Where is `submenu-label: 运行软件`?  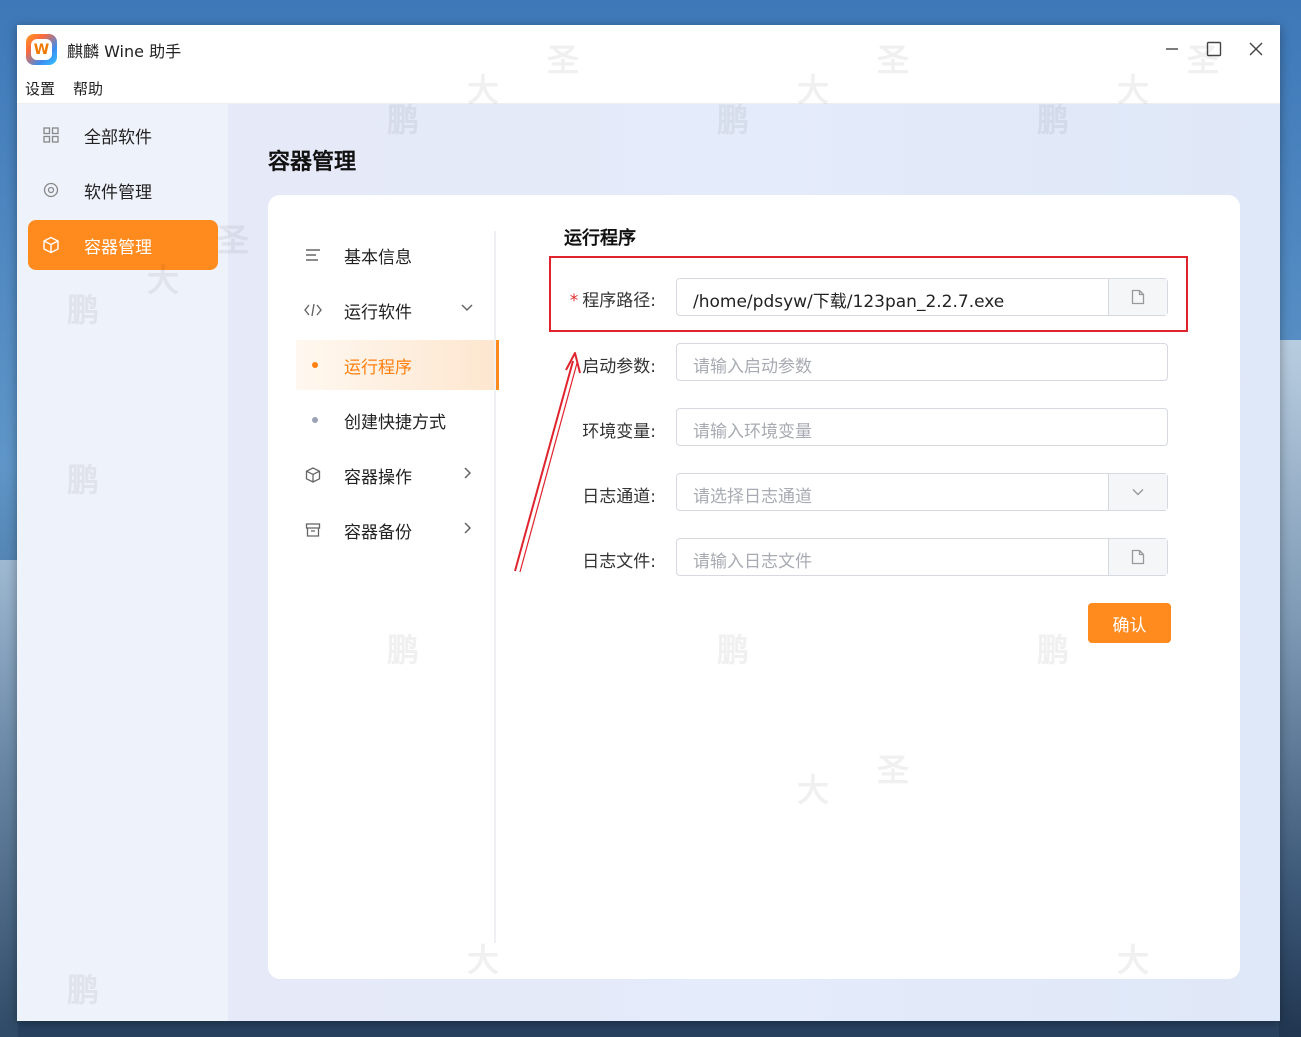
submenu-label: 运行软件 is located at coordinates (378, 312).